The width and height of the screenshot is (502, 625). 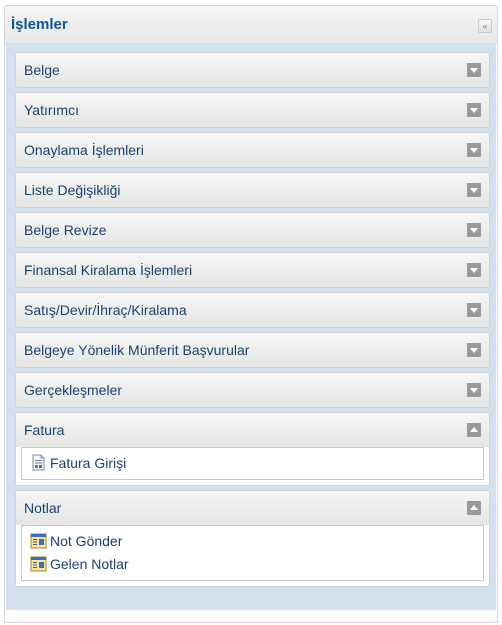 I want to click on accordion-item-finansal-kiralama: Finansal Kiralama İşlemleri, so click(x=252, y=270).